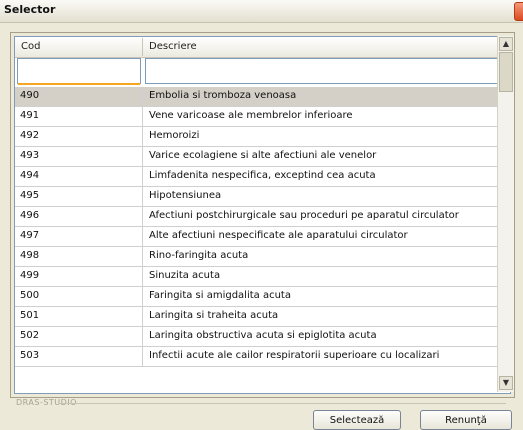  I want to click on filter-descriere-field, so click(326, 71).